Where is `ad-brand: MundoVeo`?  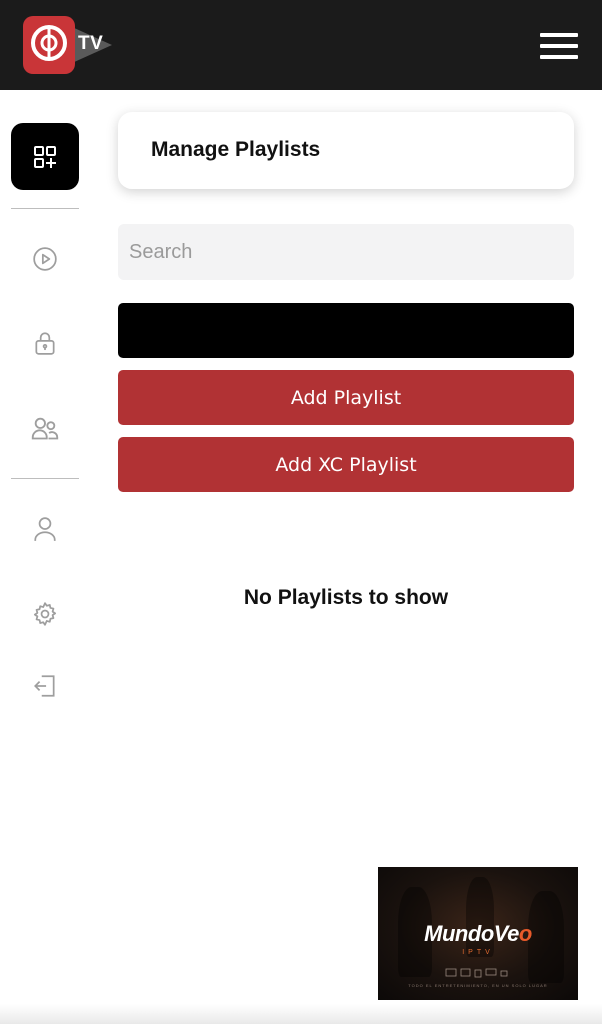 ad-brand: MundoVeo is located at coordinates (478, 933).